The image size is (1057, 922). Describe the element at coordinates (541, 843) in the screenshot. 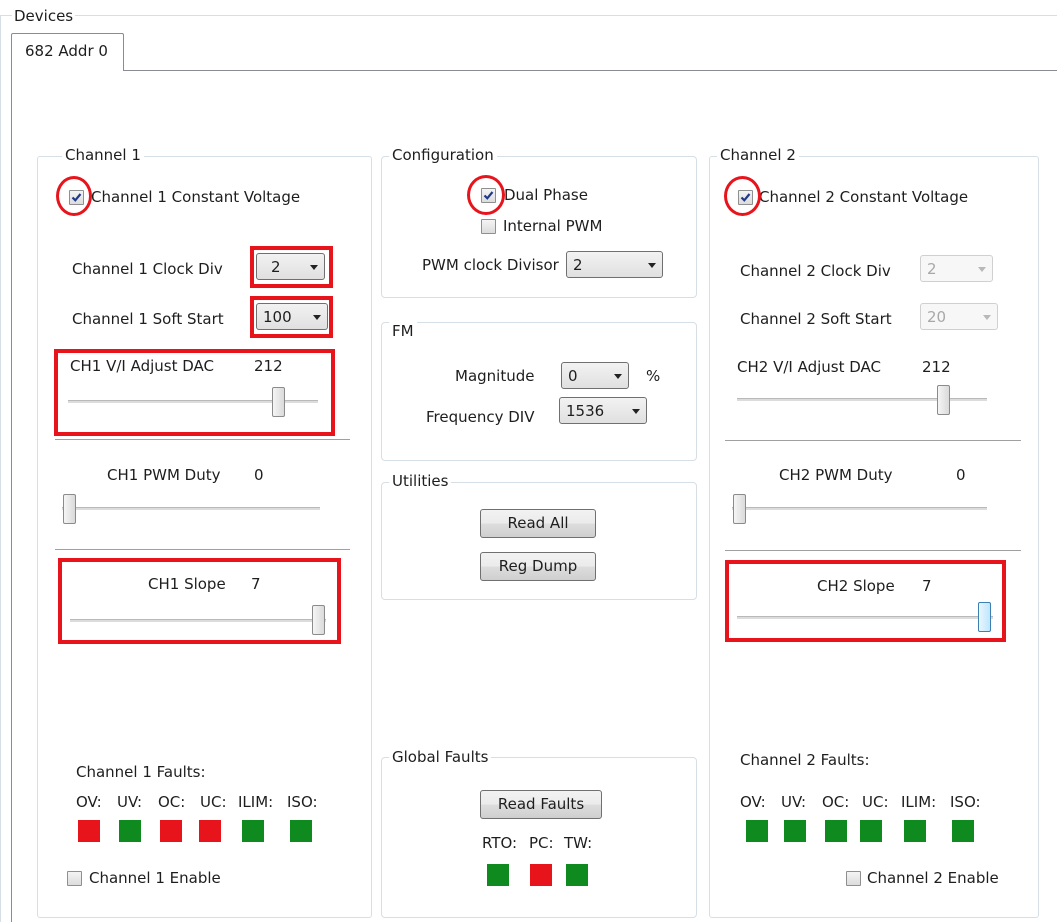

I see `global-fault-pc-label: PC:` at that location.